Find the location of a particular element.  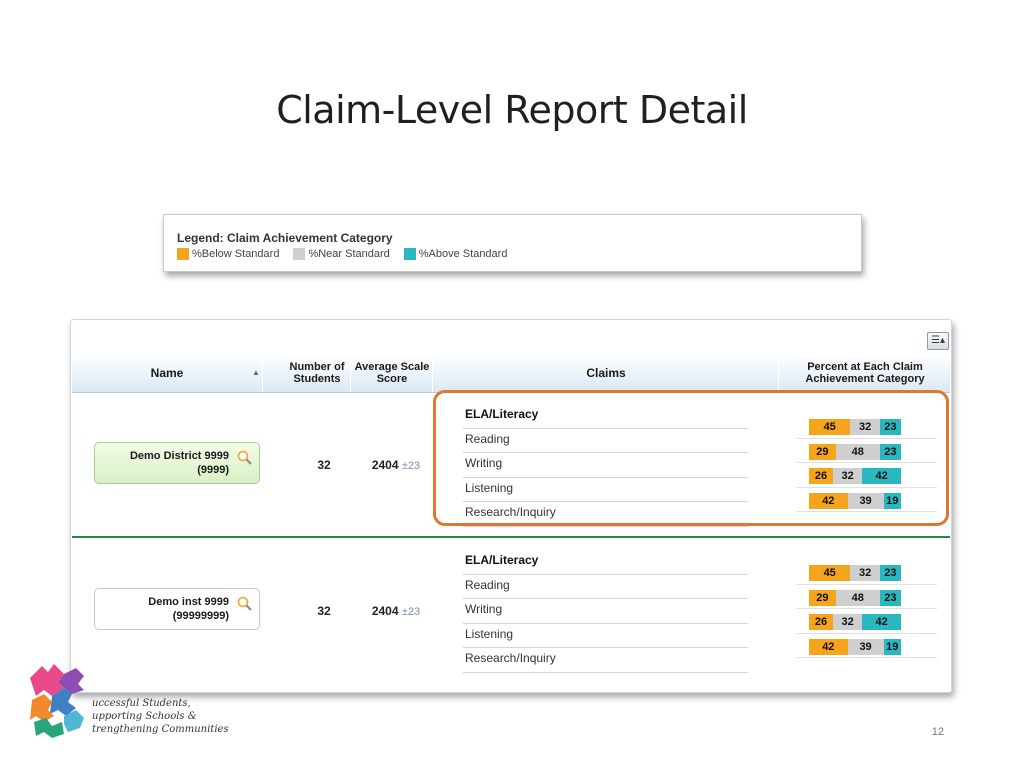

below-segment: 45 is located at coordinates (830, 573).